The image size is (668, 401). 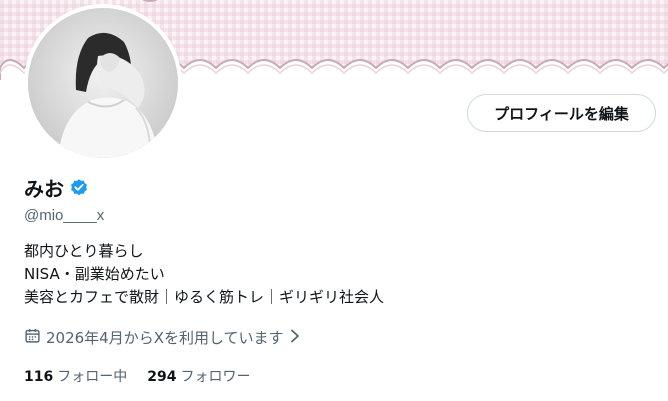 I want to click on joined-date: 2026年4月からXを利用しています, so click(x=162, y=337).